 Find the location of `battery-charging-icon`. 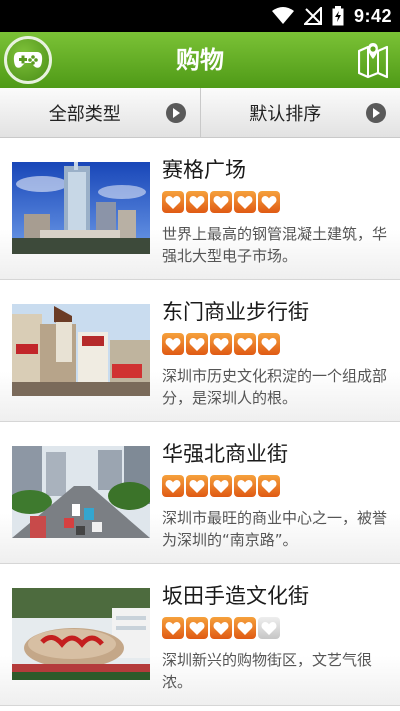

battery-charging-icon is located at coordinates (338, 16).